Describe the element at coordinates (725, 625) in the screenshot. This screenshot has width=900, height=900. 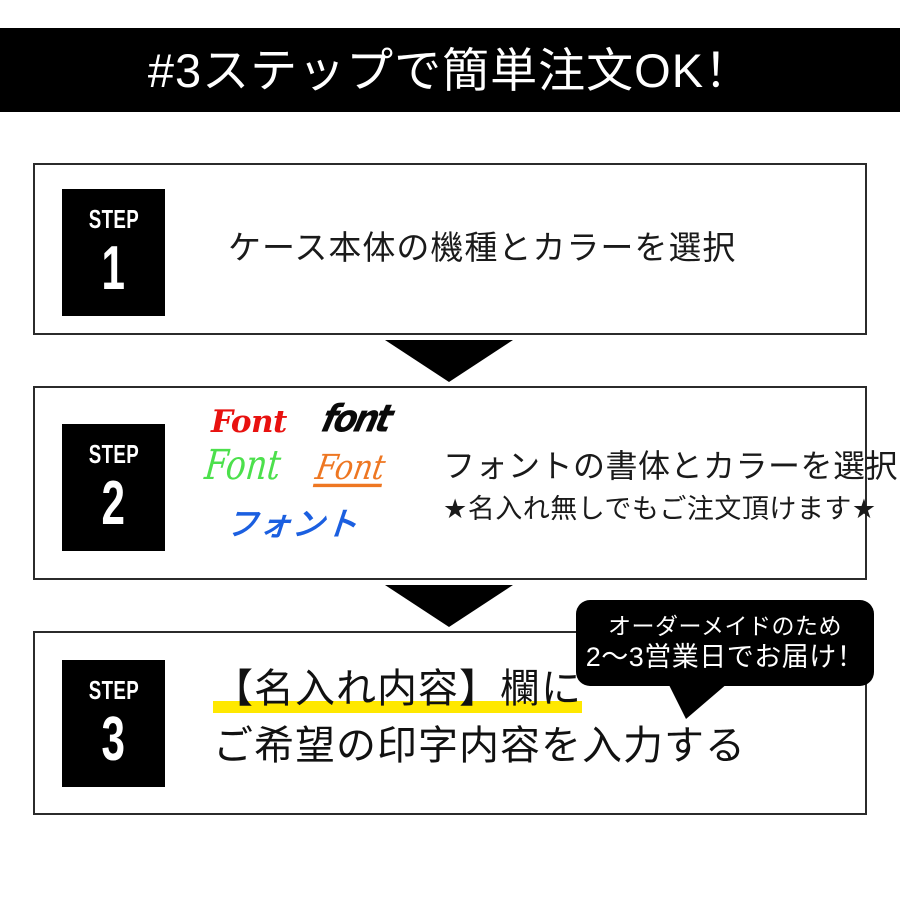
I see `bubble-line-1: オーダーメイドのため` at that location.